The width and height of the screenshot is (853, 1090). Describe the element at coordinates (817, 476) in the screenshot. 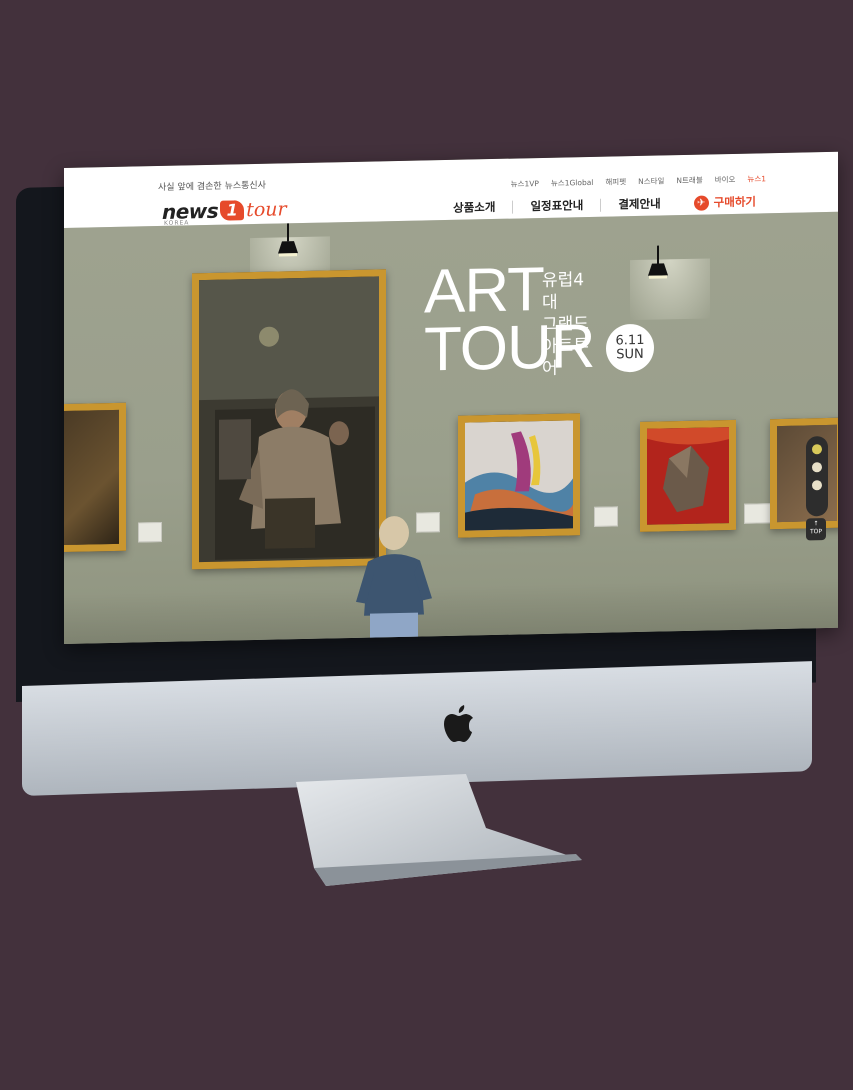

I see `quick-widget` at that location.